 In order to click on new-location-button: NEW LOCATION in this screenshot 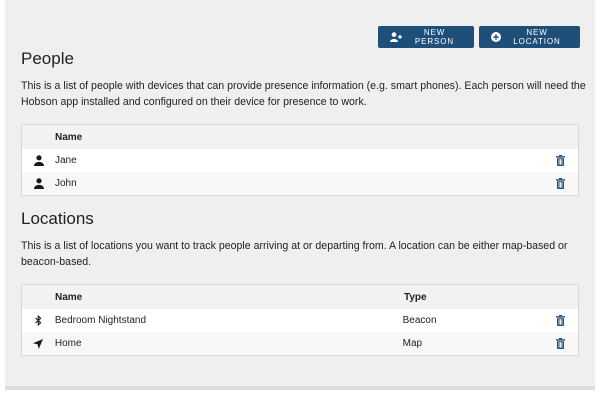, I will do `click(529, 37)`.